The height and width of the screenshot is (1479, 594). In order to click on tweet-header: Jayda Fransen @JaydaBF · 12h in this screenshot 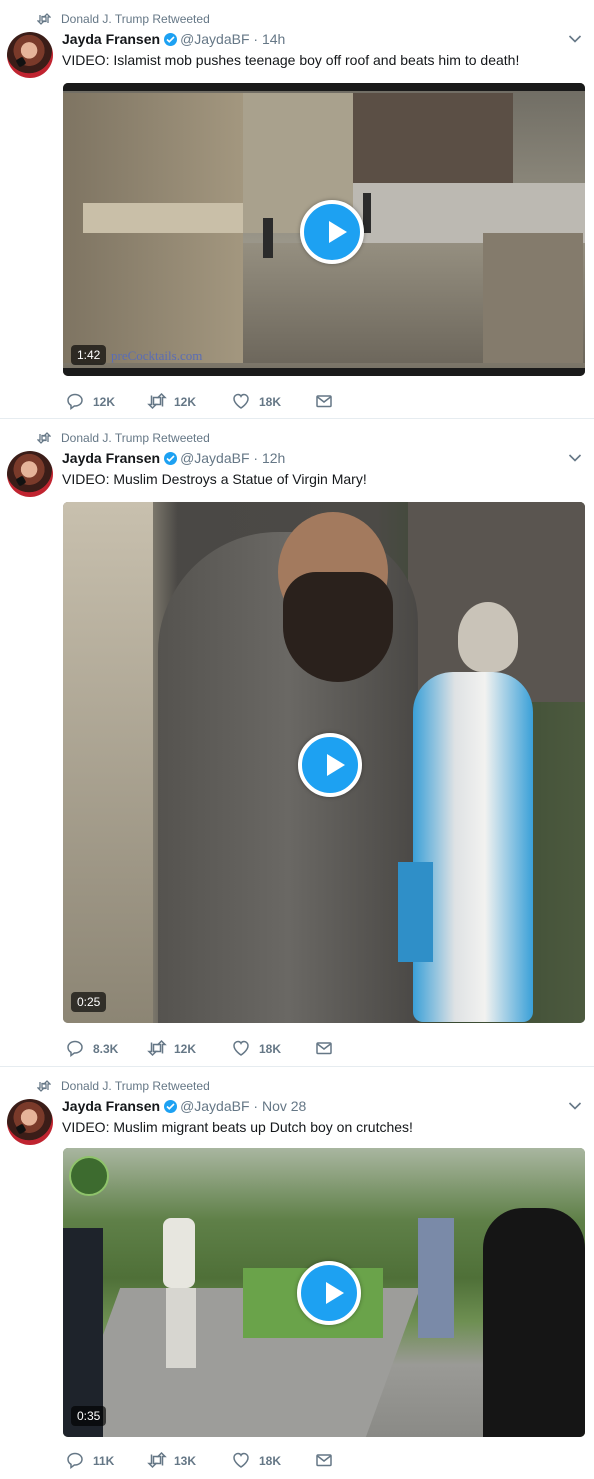, I will do `click(173, 458)`.